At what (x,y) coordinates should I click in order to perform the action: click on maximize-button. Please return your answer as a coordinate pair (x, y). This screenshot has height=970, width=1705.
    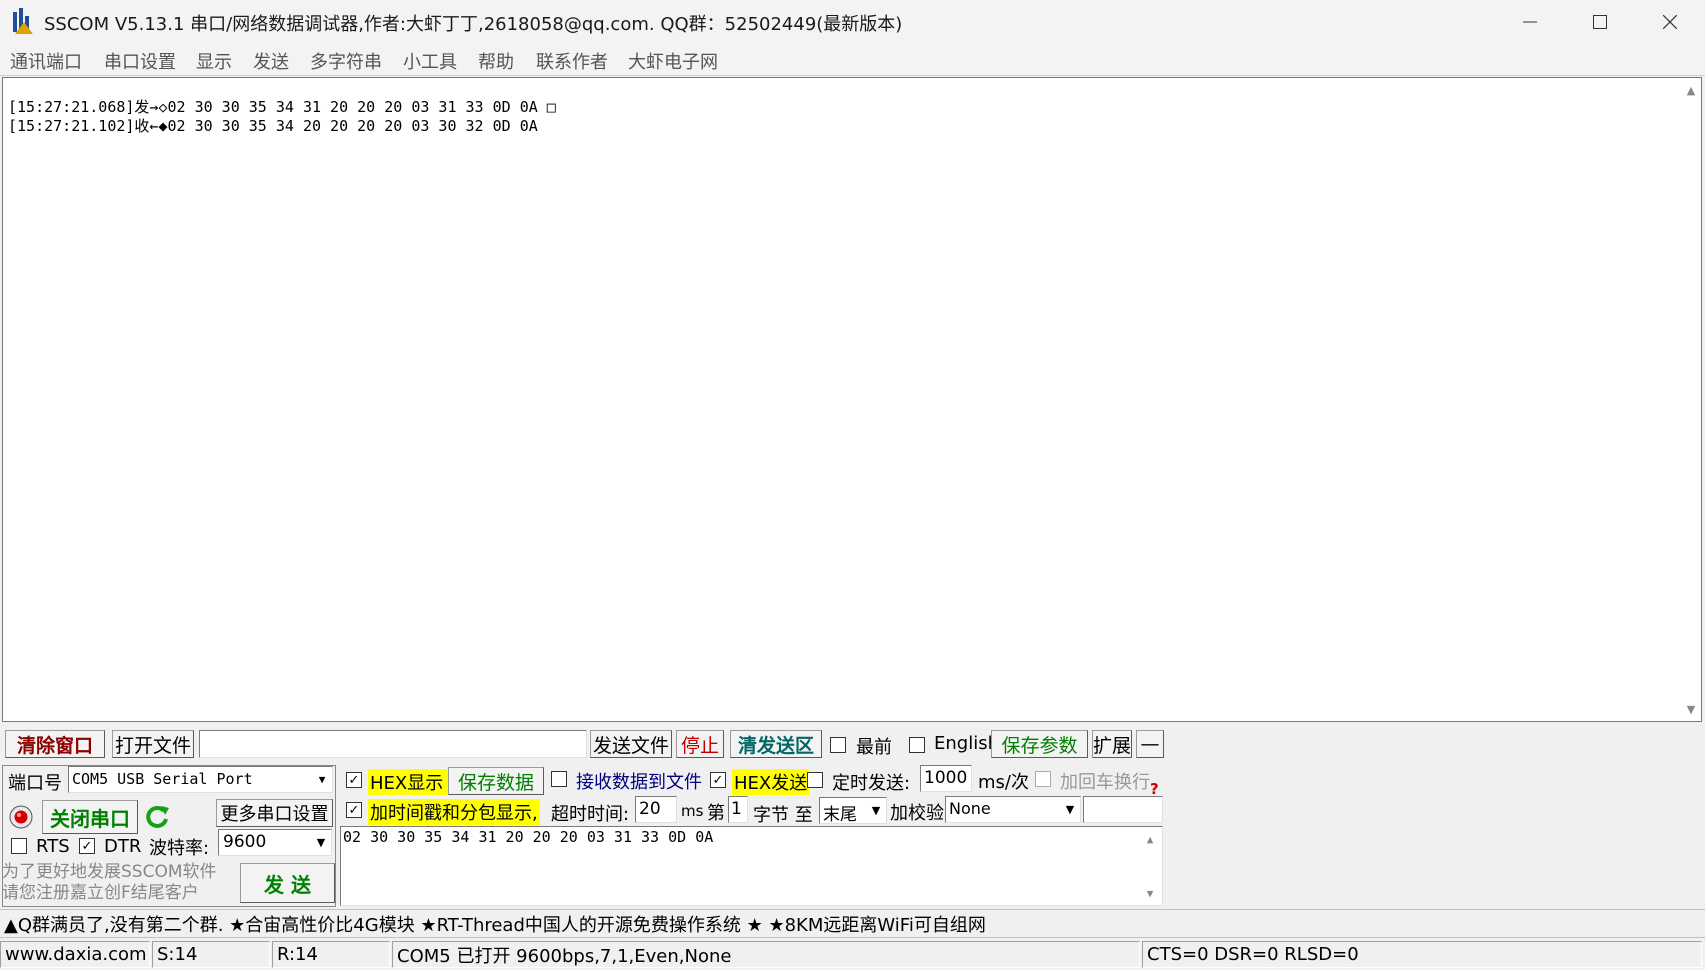
    Looking at the image, I should click on (1600, 22).